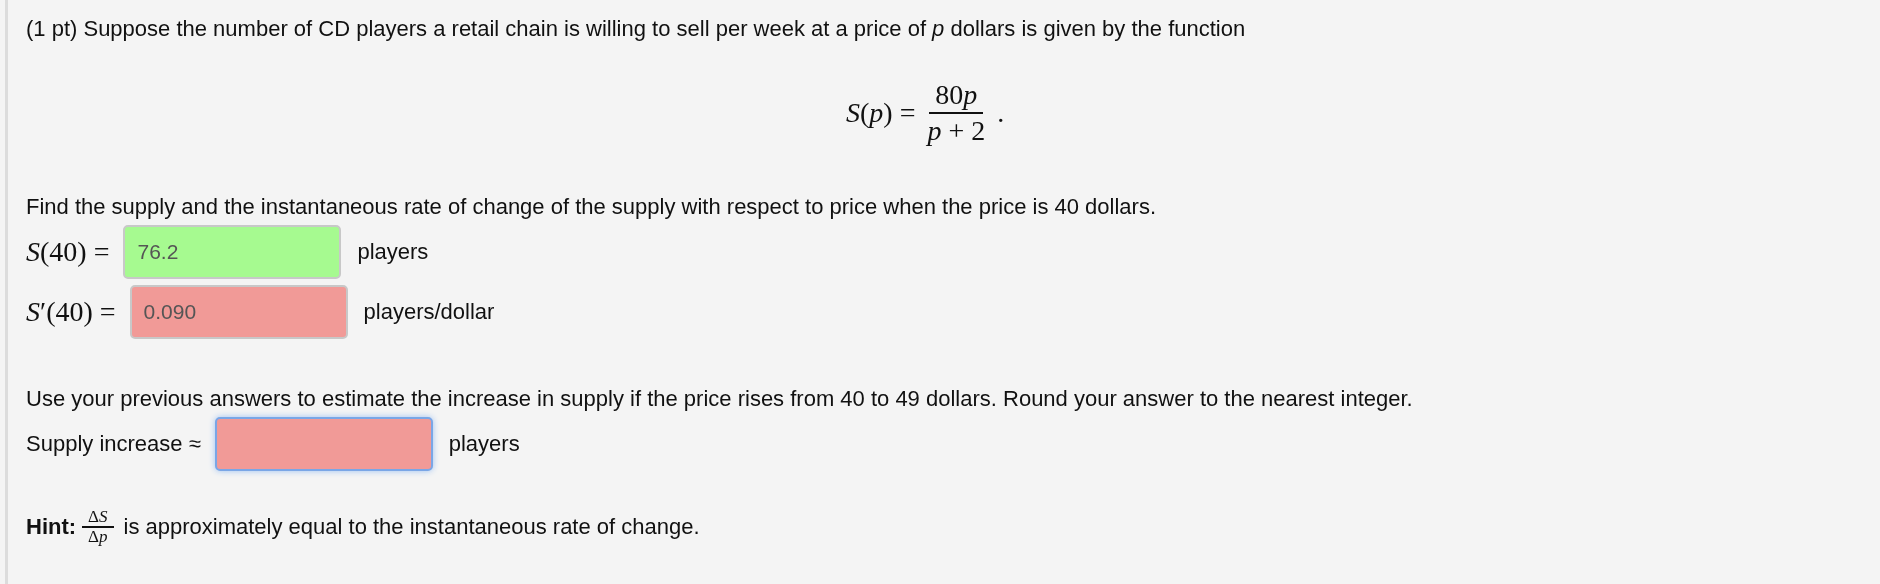 The image size is (1880, 584). Describe the element at coordinates (881, 113) in the screenshot. I see `formula-lhs: S(p) =` at that location.